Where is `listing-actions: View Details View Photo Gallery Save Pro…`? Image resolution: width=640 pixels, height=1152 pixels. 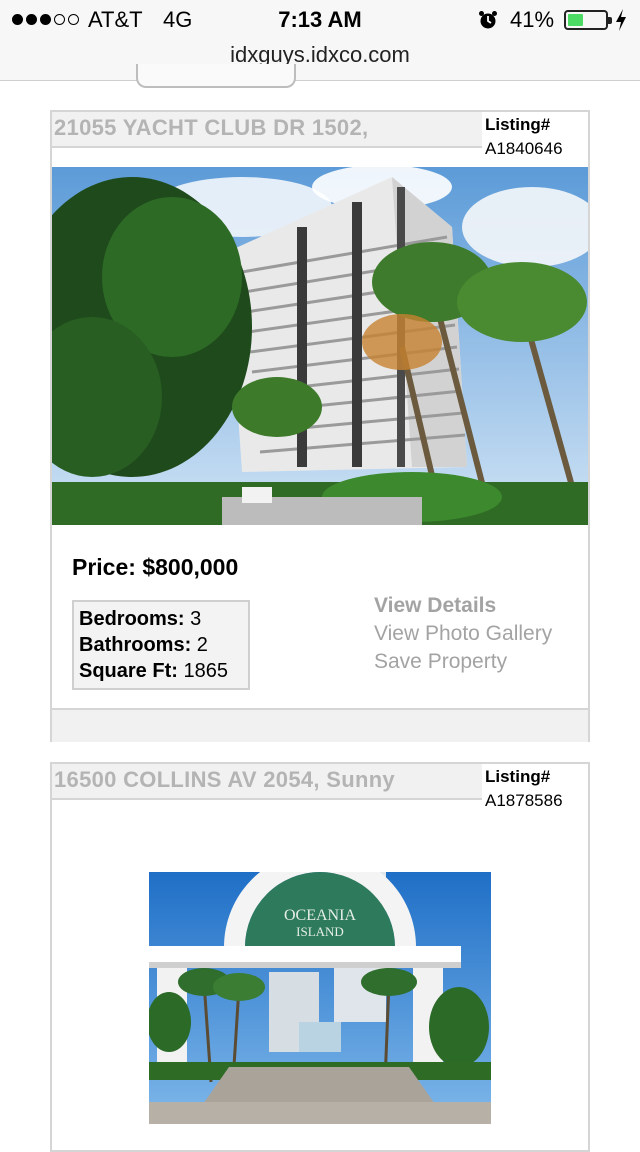
listing-actions: View Details View Photo Gallery Save Pro… is located at coordinates (463, 634).